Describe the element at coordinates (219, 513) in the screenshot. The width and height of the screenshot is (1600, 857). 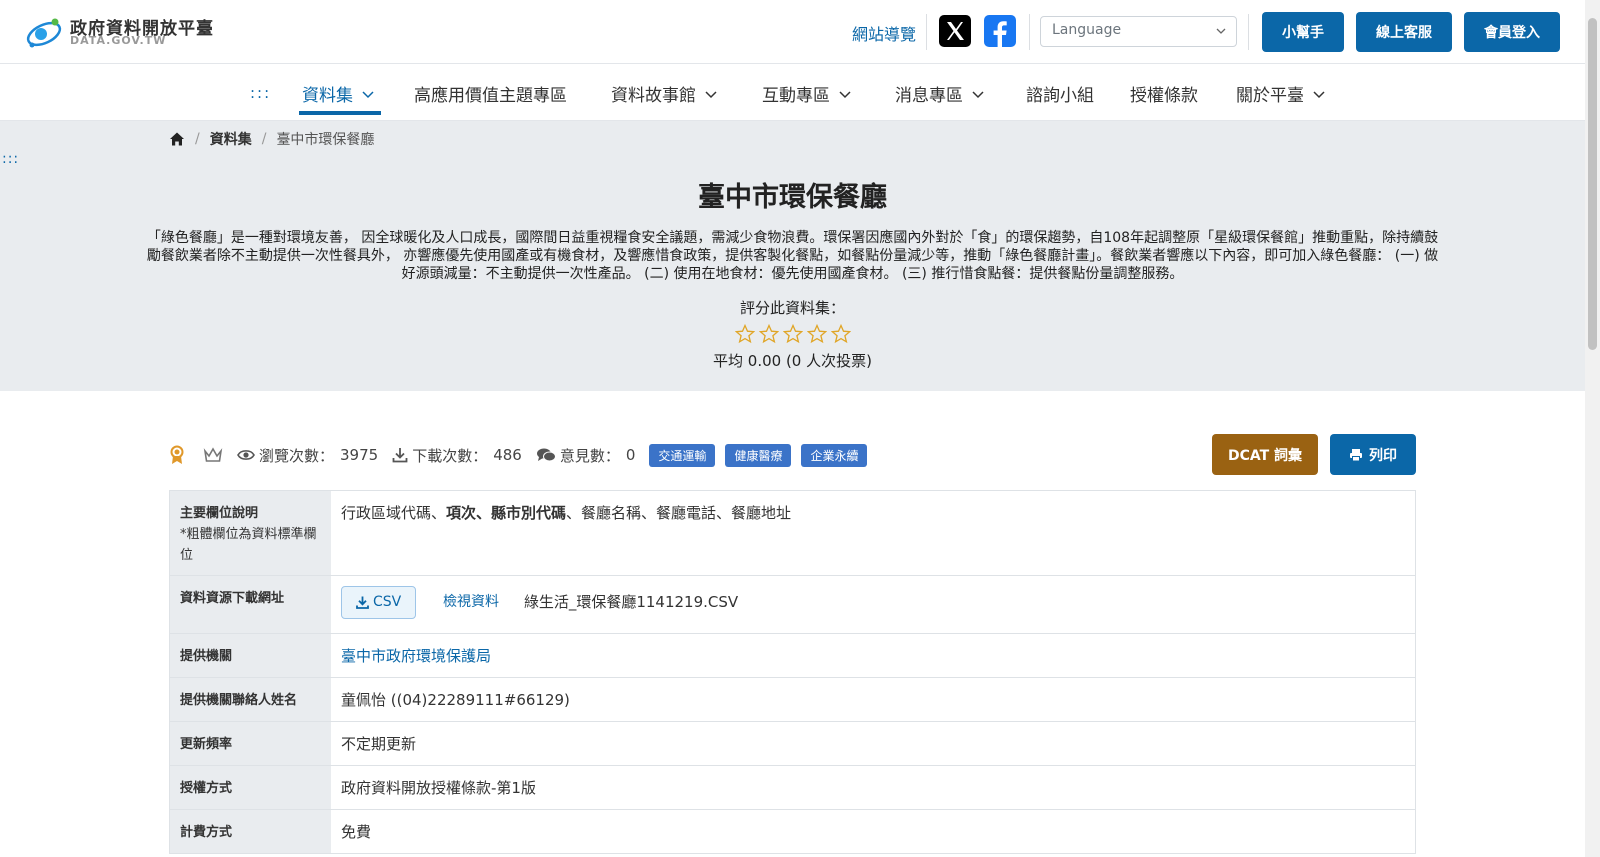
I see `fields-label: 主要欄位說明` at that location.